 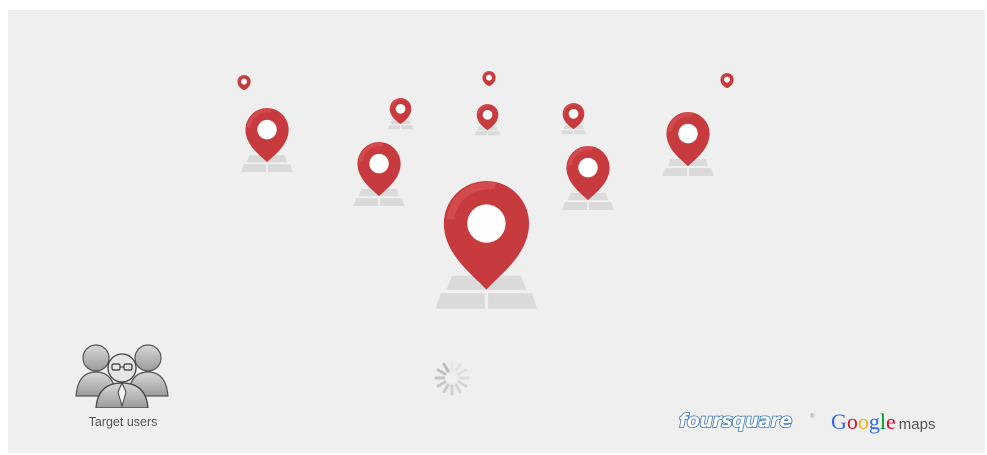 What do you see at coordinates (122, 376) in the screenshot?
I see `users-group-icon` at bounding box center [122, 376].